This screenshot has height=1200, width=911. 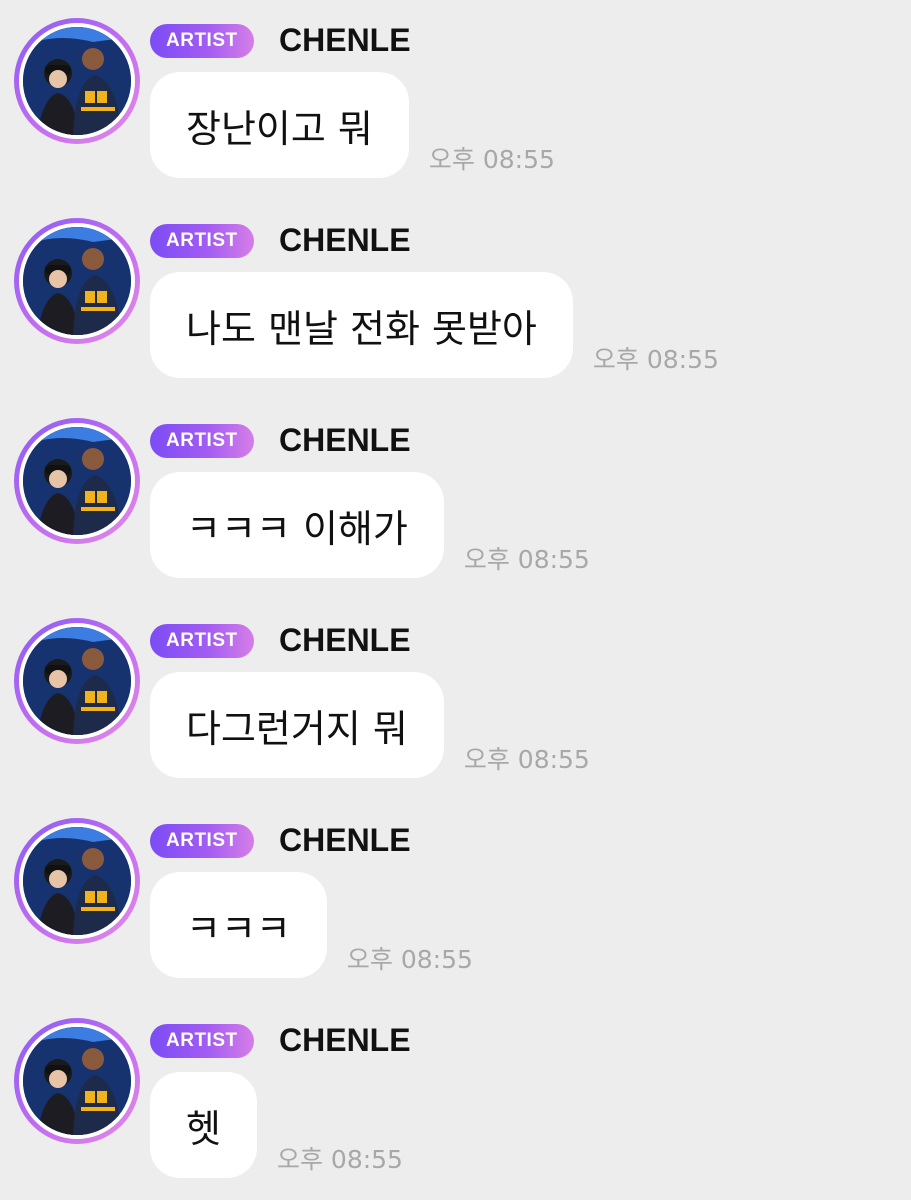 I want to click on bubble-row: ㅋㅋㅋ 이해가 오후 08:55, so click(x=370, y=525).